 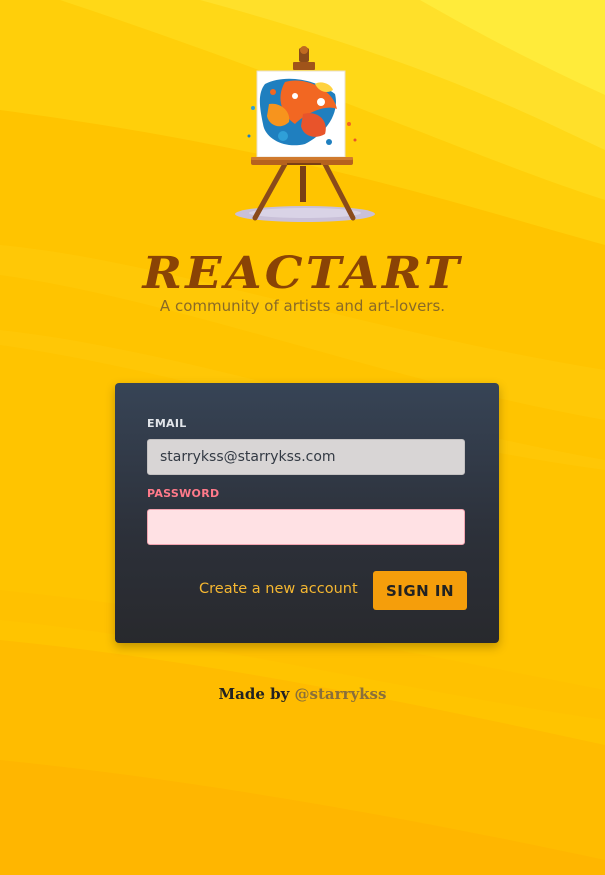 I want to click on app-title: REACTART, so click(x=302, y=273).